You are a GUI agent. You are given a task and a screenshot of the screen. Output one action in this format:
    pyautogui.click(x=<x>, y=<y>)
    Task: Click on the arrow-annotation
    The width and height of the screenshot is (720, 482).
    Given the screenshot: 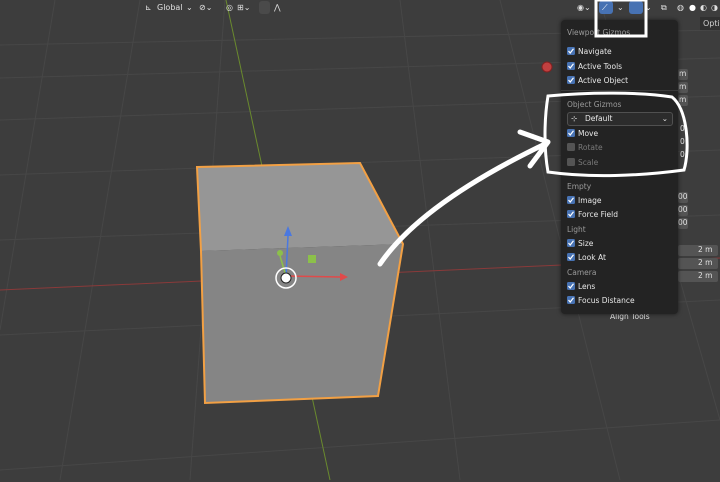 What is the action you would take?
    pyautogui.click(x=462, y=204)
    